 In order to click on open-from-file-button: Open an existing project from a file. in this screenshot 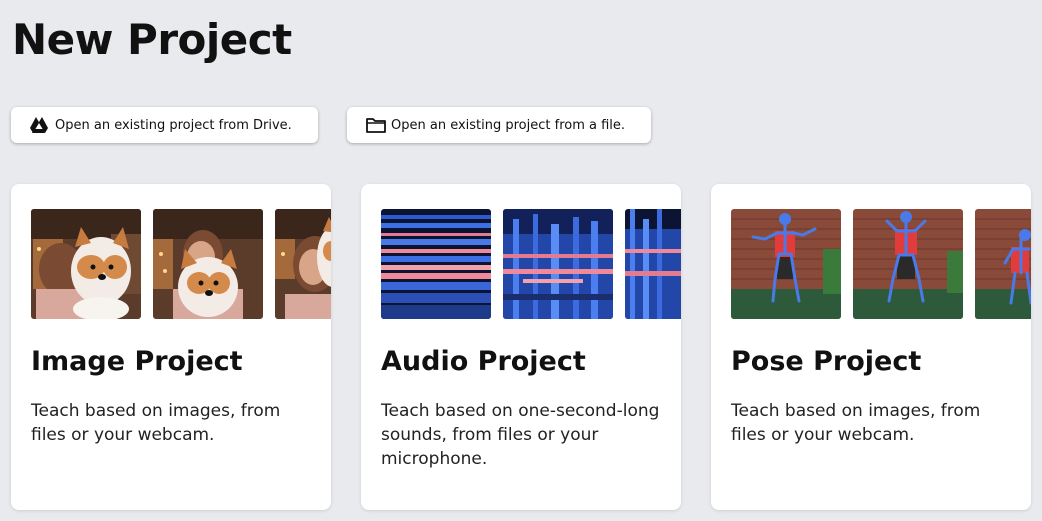, I will do `click(499, 125)`.